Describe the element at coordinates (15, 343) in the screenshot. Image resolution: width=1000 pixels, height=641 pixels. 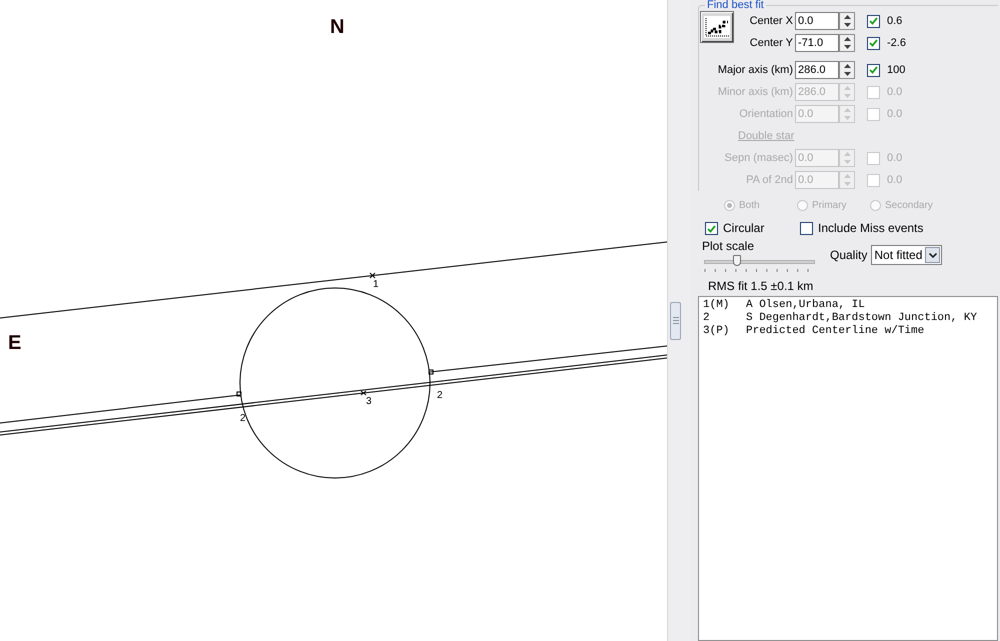
I see `compass-label: E` at that location.